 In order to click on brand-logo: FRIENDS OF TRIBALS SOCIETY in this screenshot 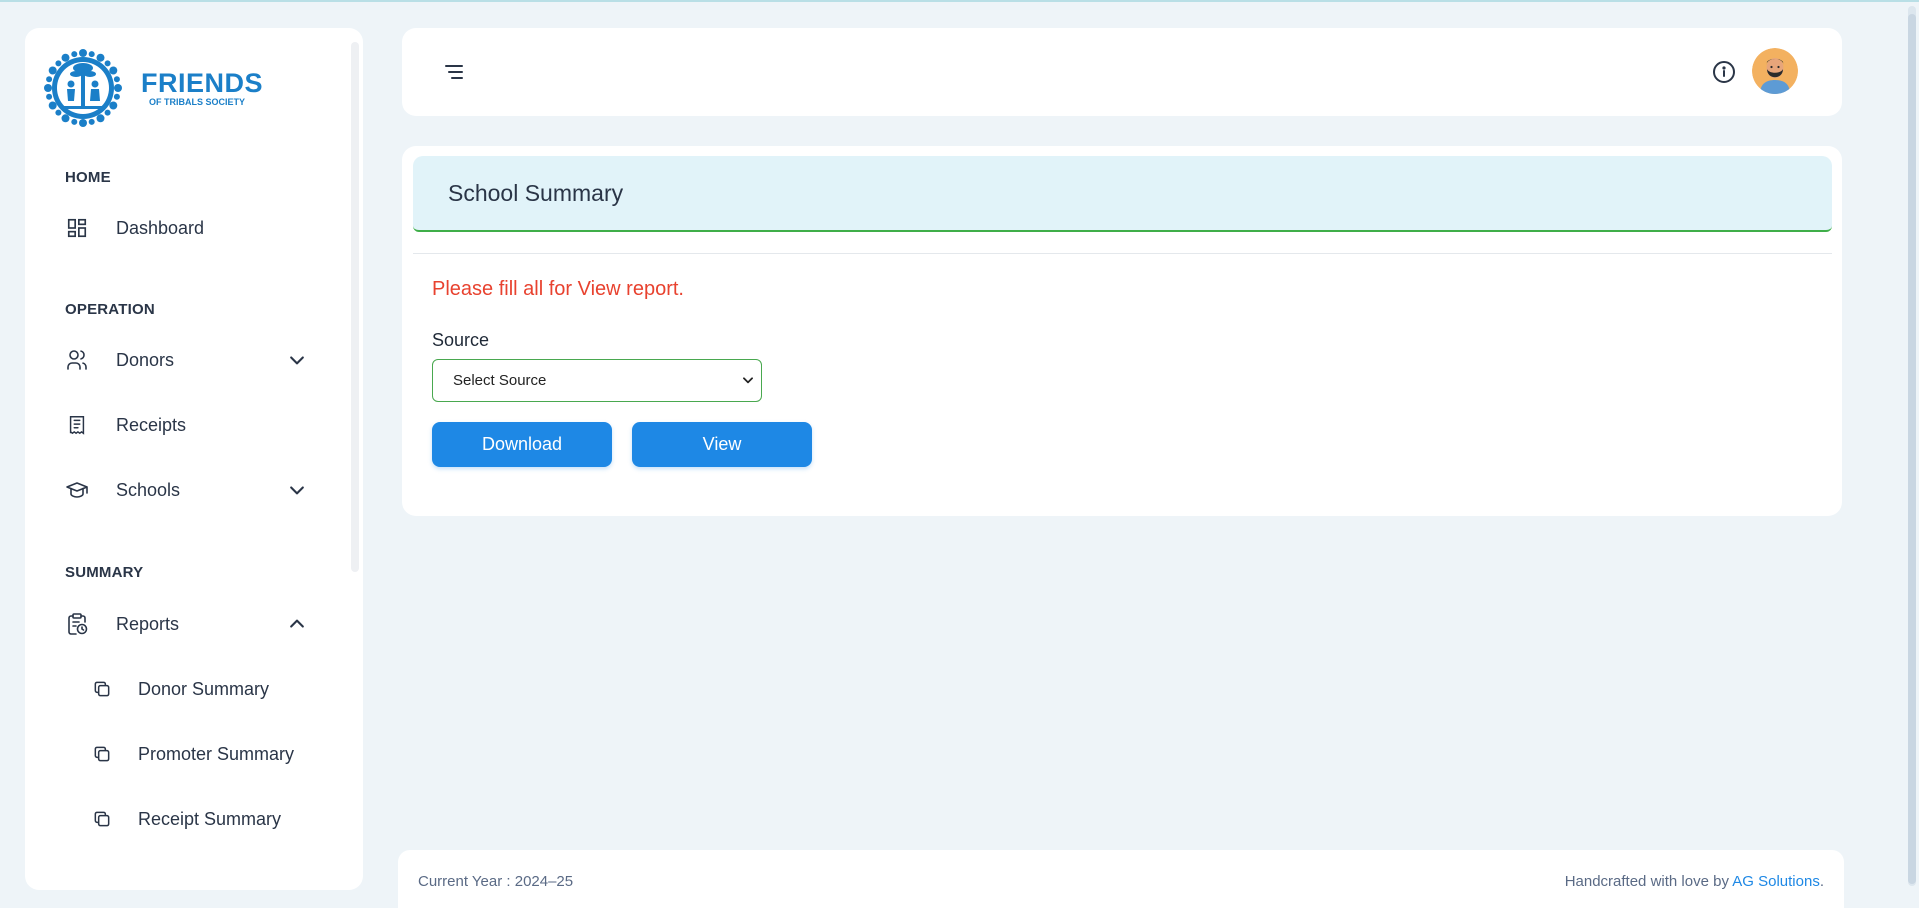, I will do `click(153, 88)`.